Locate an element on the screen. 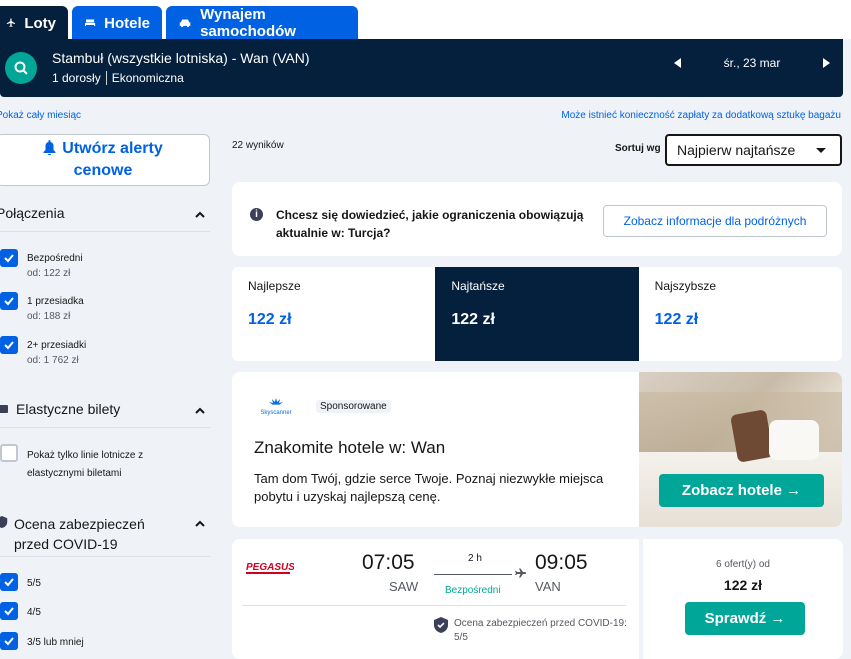 This screenshot has height=659, width=851. cabin-text: Ekonomiczna is located at coordinates (147, 78).